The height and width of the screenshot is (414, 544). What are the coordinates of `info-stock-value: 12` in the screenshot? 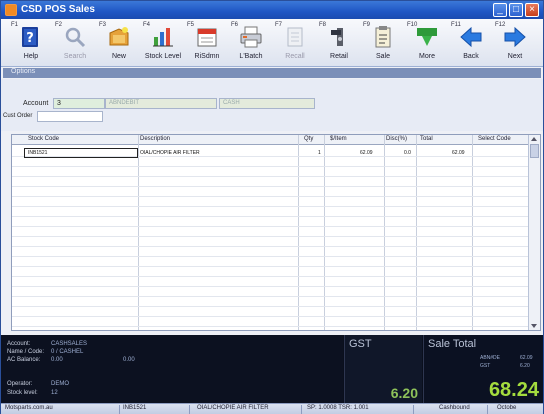 It's located at (54, 393).